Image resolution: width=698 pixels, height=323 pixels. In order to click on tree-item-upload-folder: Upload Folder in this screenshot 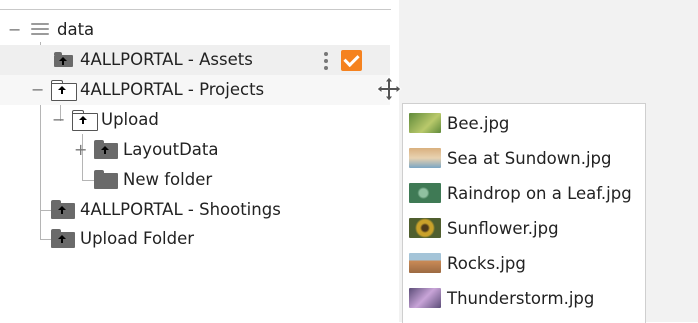, I will do `click(195, 239)`.